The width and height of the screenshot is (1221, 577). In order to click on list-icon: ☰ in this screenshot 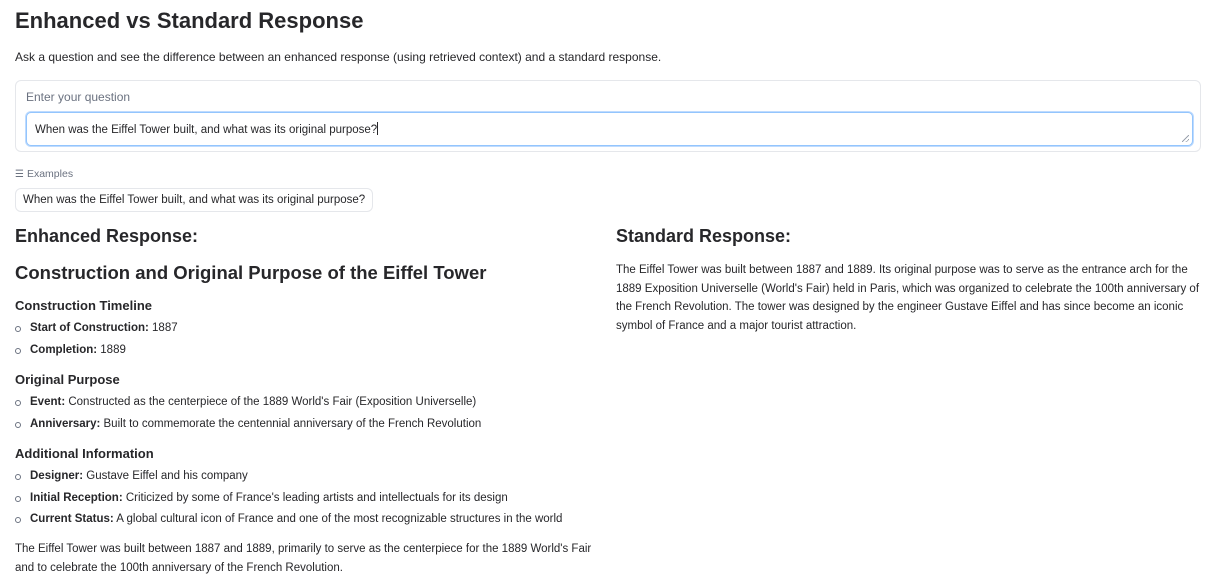, I will do `click(19, 174)`.